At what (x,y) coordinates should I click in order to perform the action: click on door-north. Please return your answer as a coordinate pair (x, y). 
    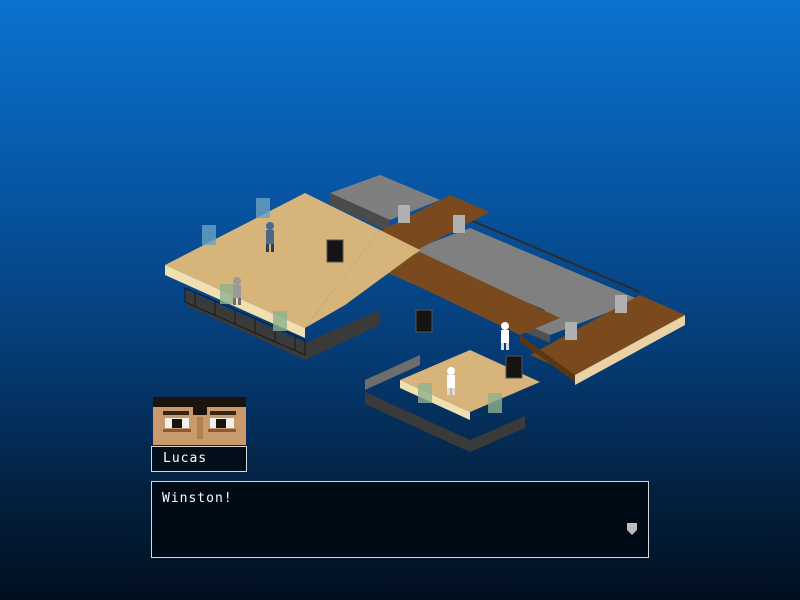
    Looking at the image, I should click on (335, 251).